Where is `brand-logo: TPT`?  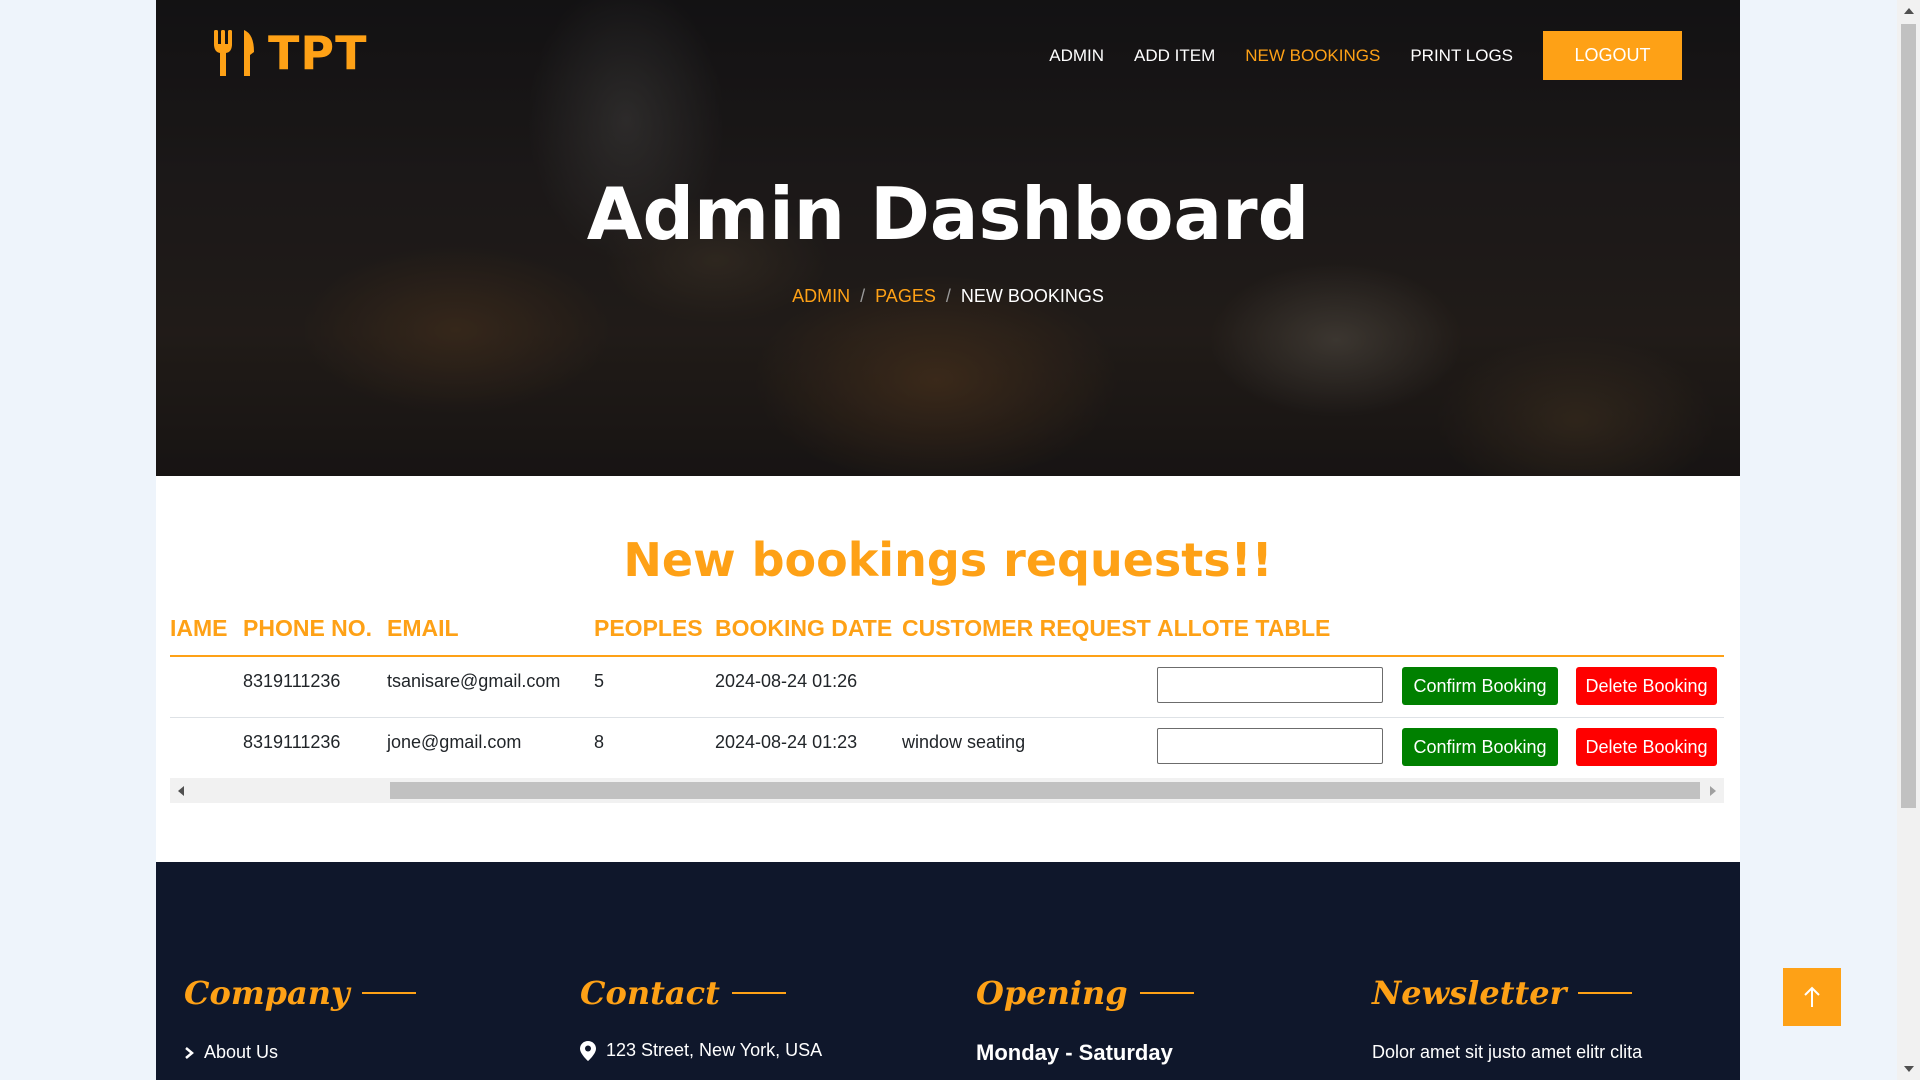
brand-logo: TPT is located at coordinates (289, 53).